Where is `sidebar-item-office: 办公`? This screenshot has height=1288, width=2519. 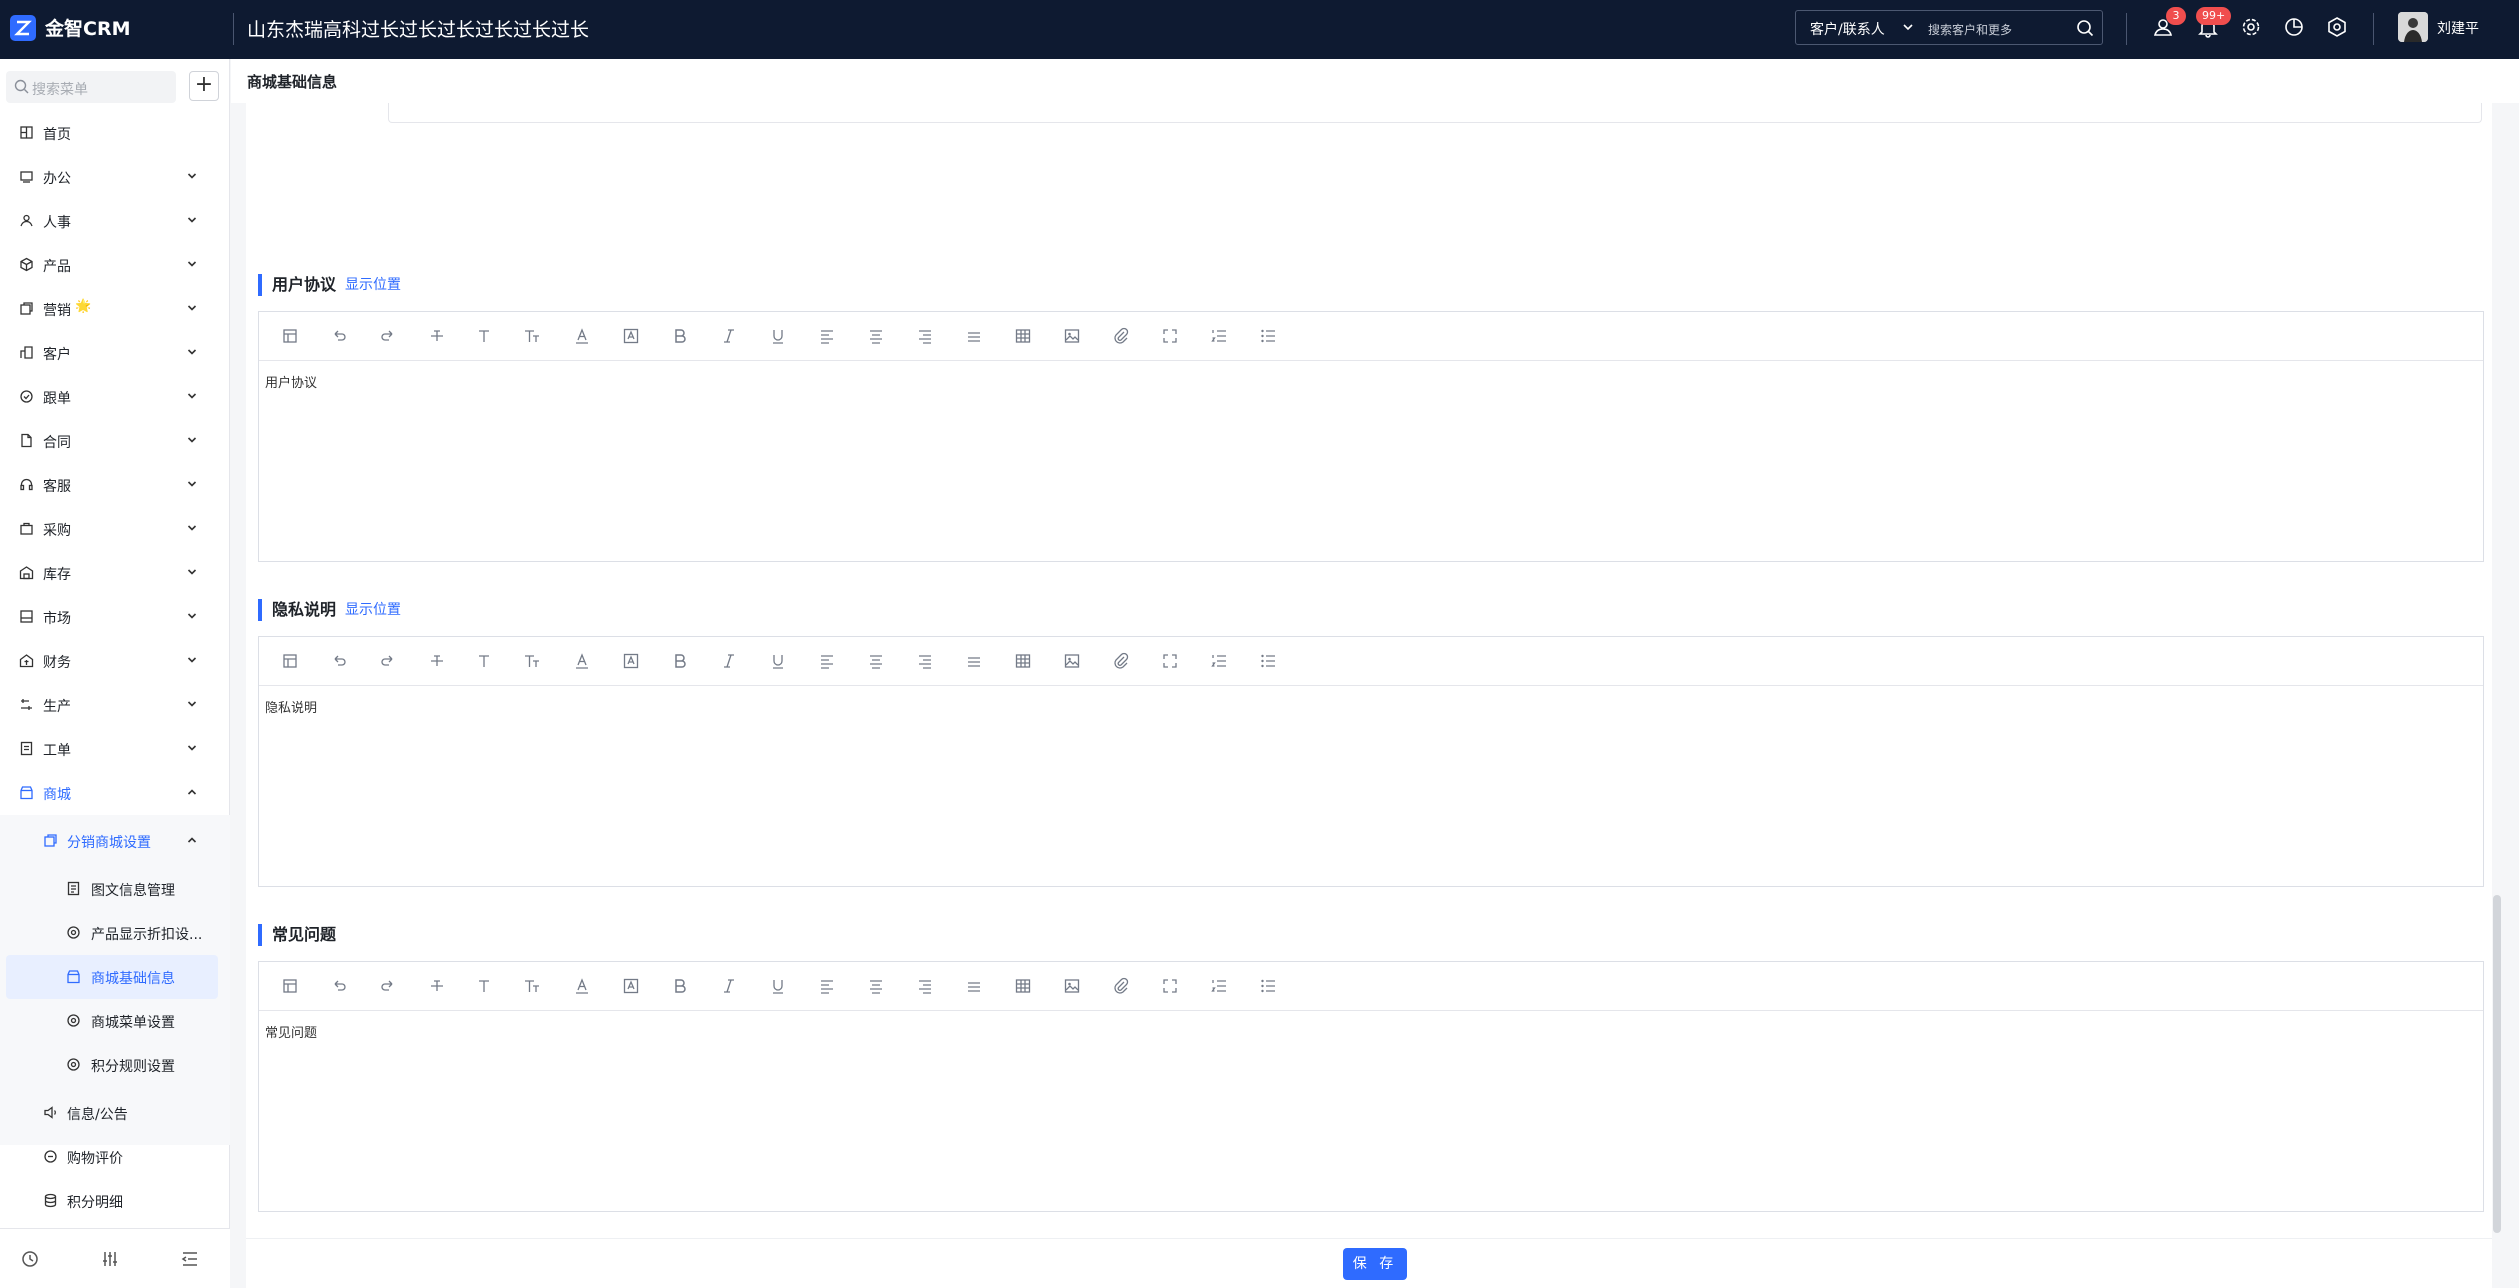
sidebar-item-office: 办公 is located at coordinates (115, 177).